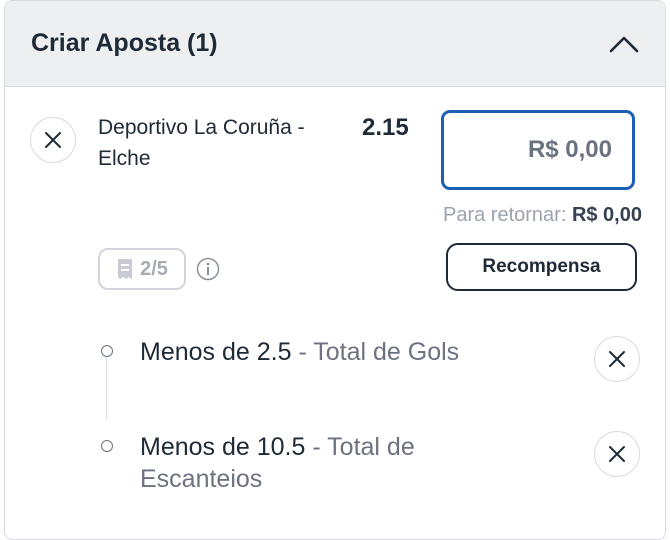 This screenshot has width=670, height=540. Describe the element at coordinates (386, 352) in the screenshot. I see `leg-market: Total de Gols` at that location.